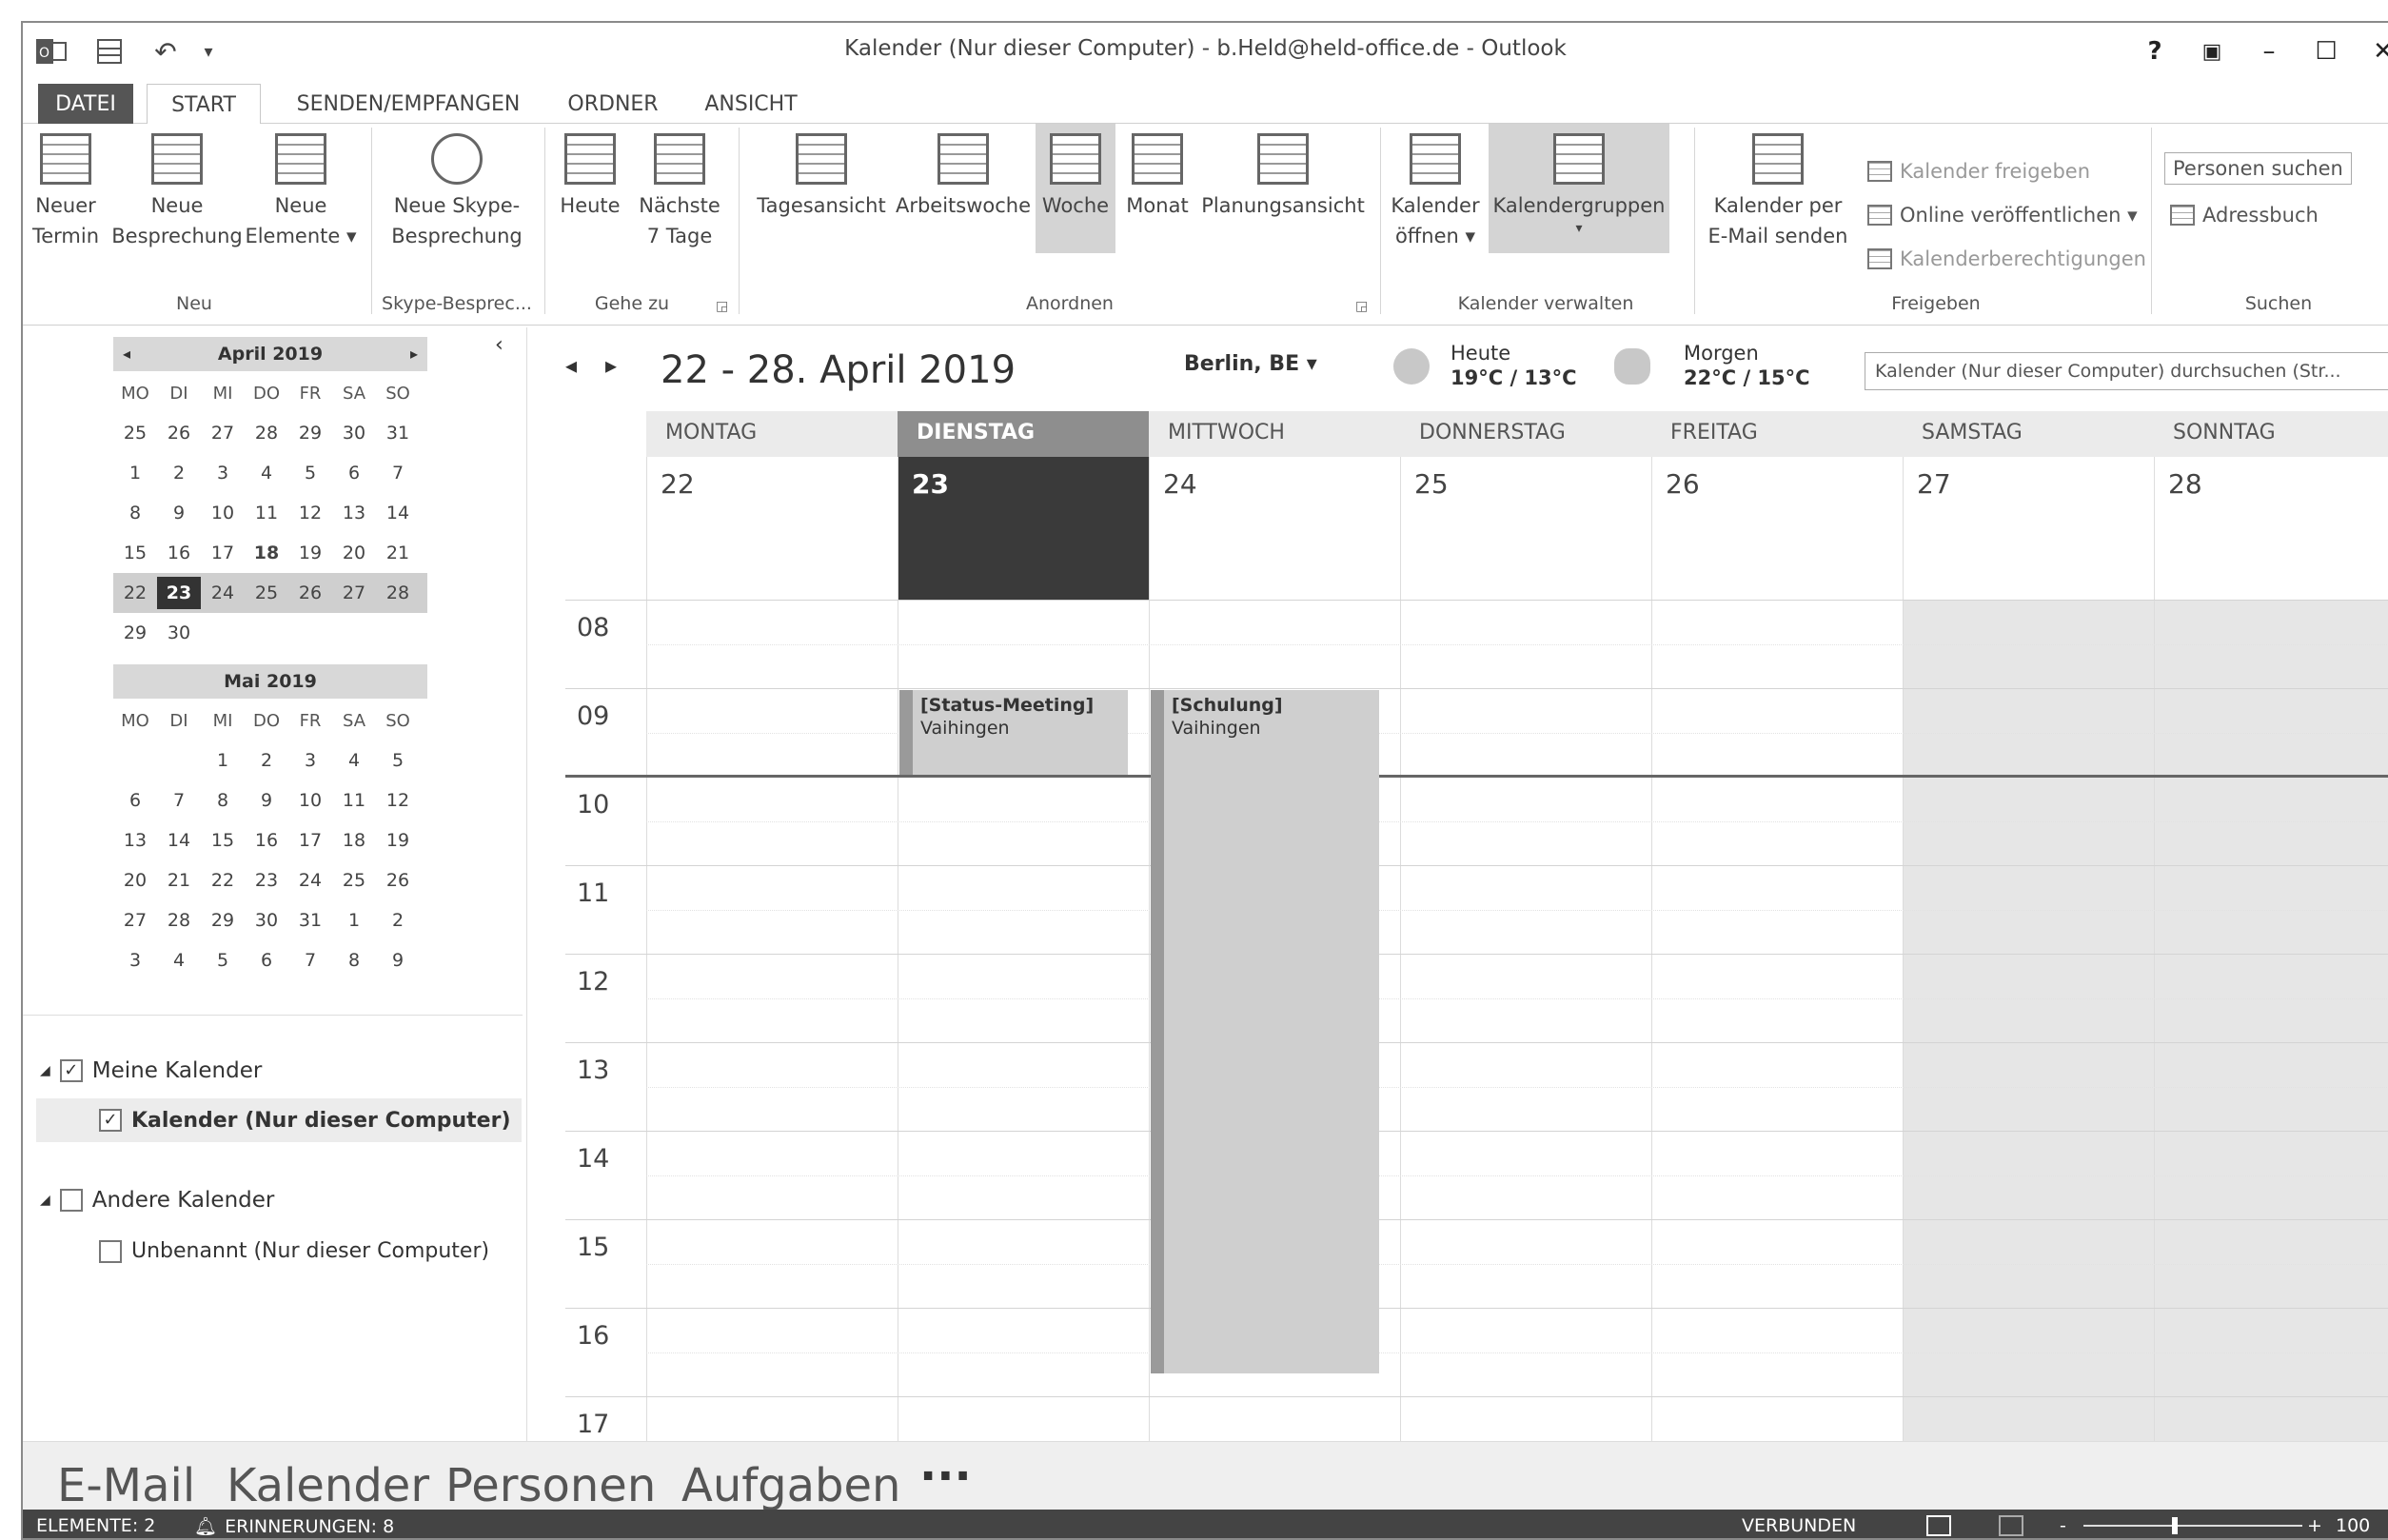 The height and width of the screenshot is (1540, 2388). Describe the element at coordinates (2244, 215) in the screenshot. I see `address-book-button: Adressbuch` at that location.